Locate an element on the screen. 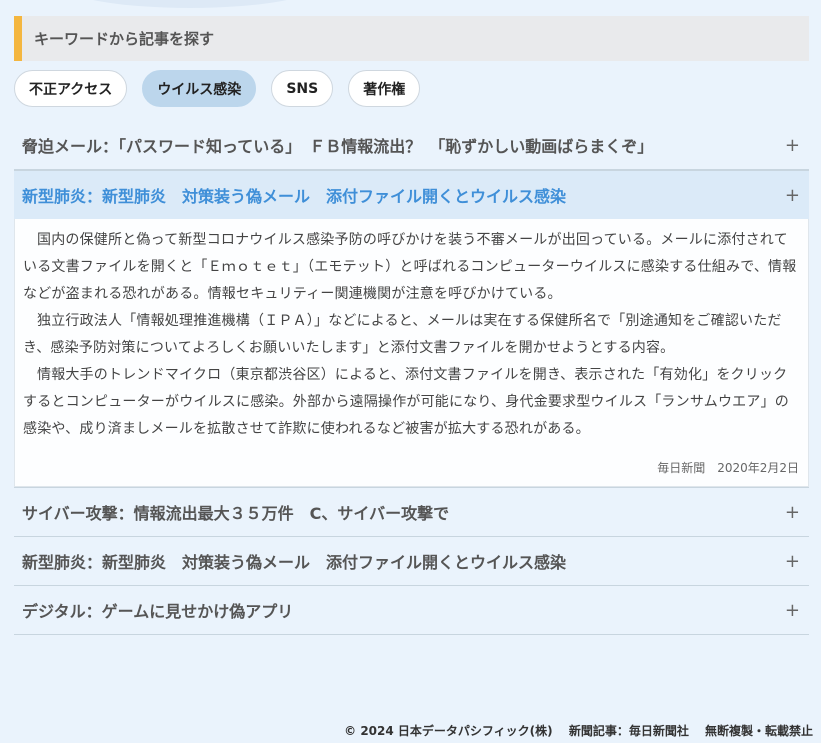 This screenshot has height=743, width=821. decorative-header-arc is located at coordinates (190, 4).